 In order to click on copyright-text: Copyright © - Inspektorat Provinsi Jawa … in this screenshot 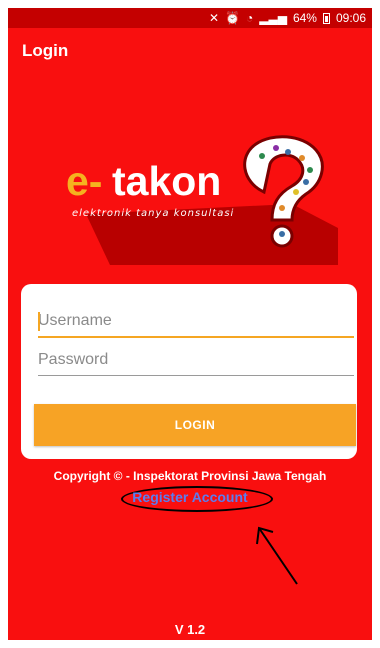, I will do `click(190, 476)`.